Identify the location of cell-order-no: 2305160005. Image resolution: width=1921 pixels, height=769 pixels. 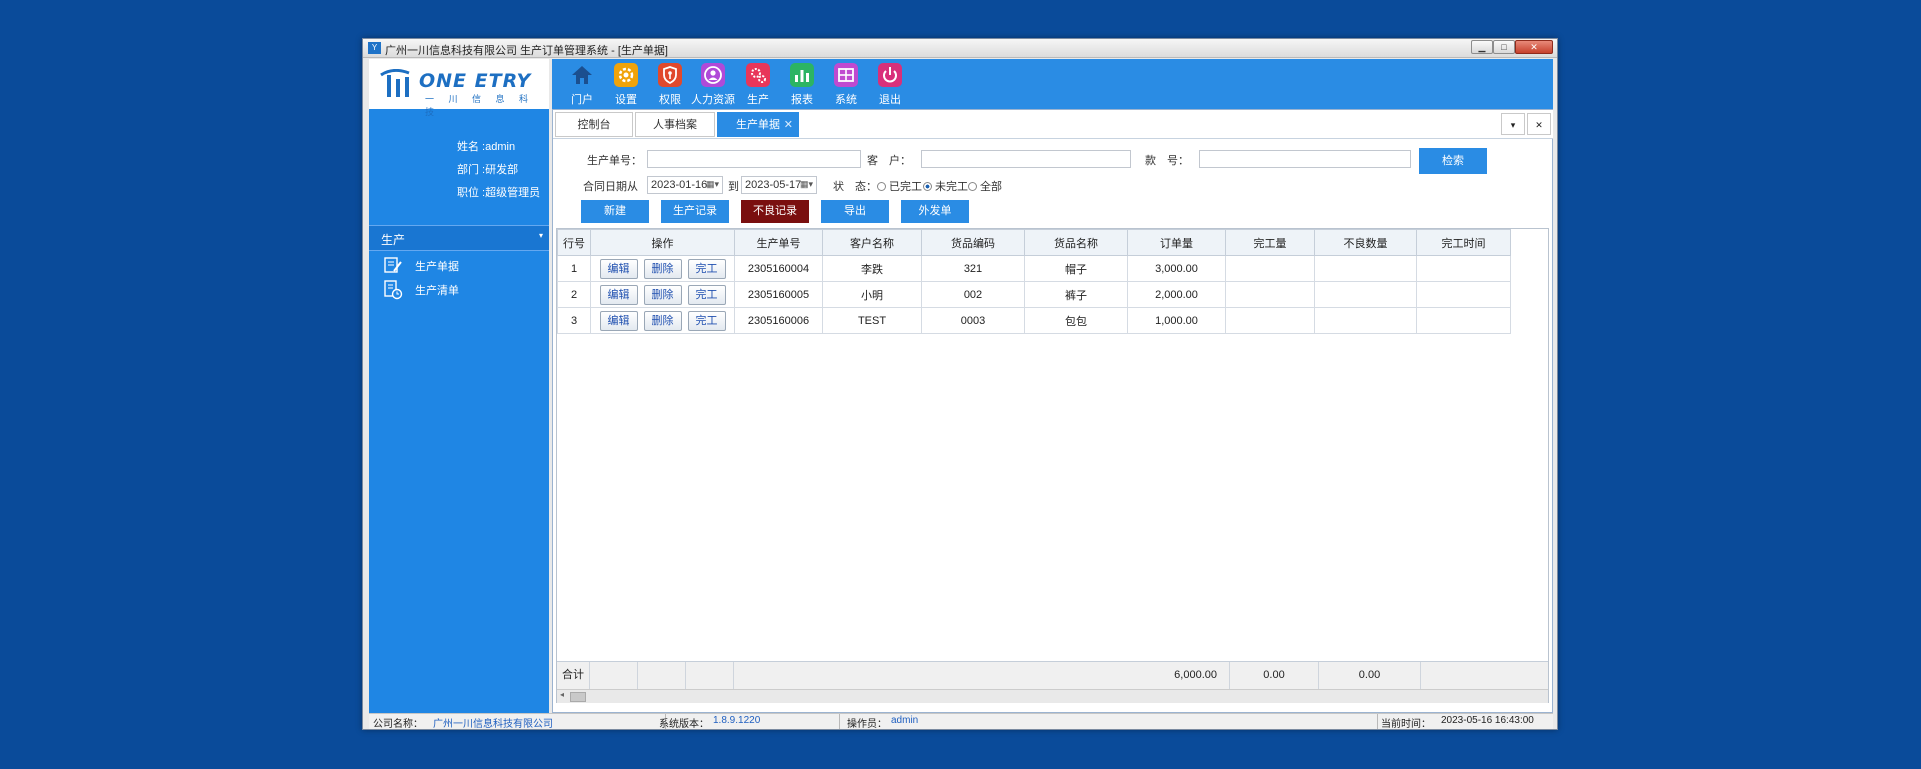
(778, 294).